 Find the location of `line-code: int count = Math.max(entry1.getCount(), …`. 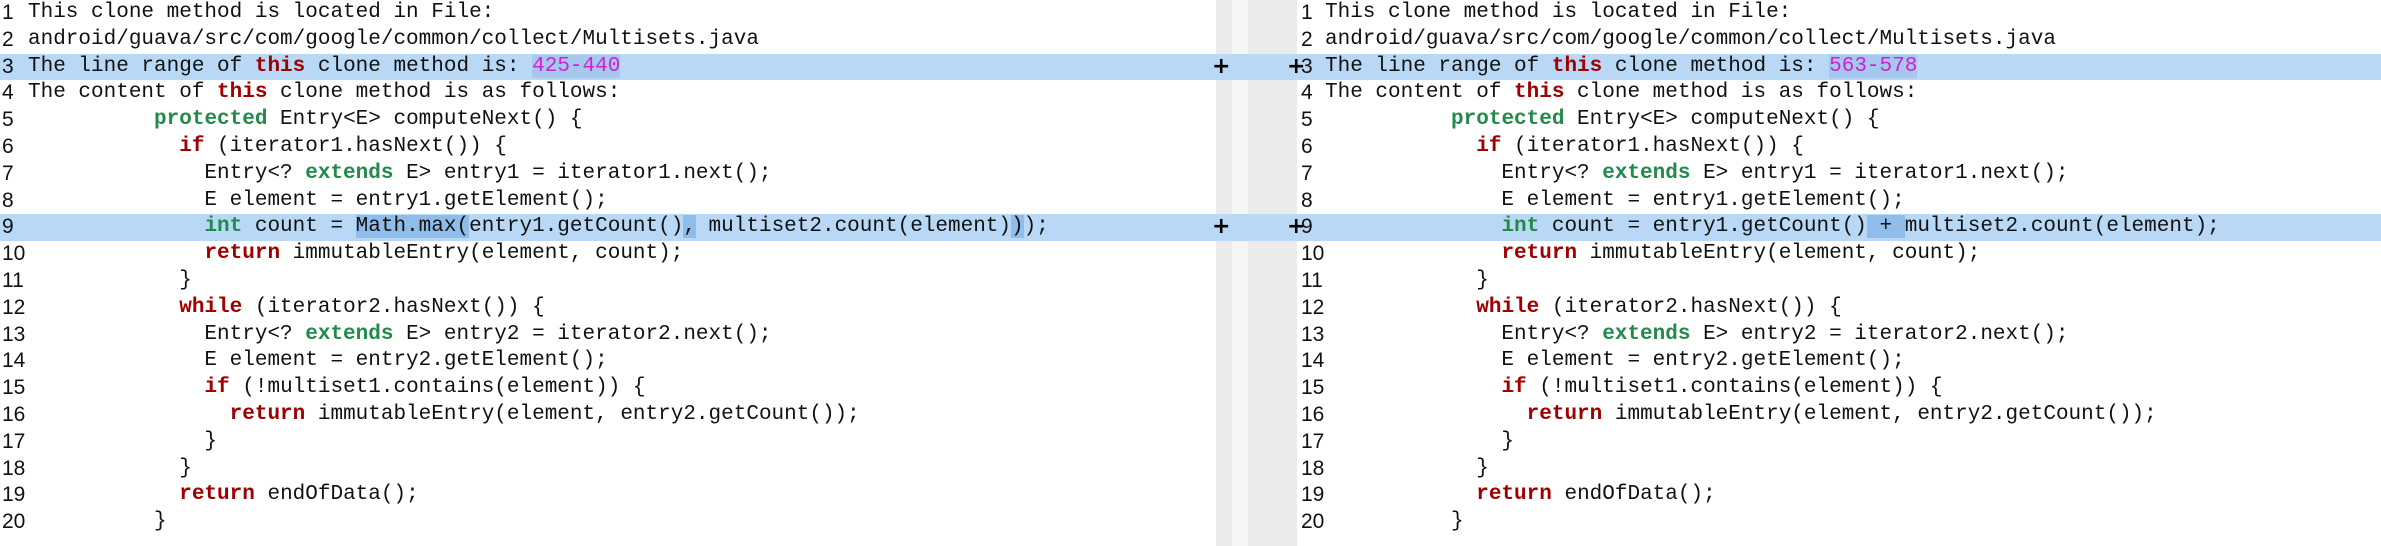

line-code: int count = Math.max(entry1.getCount(), … is located at coordinates (538, 227).